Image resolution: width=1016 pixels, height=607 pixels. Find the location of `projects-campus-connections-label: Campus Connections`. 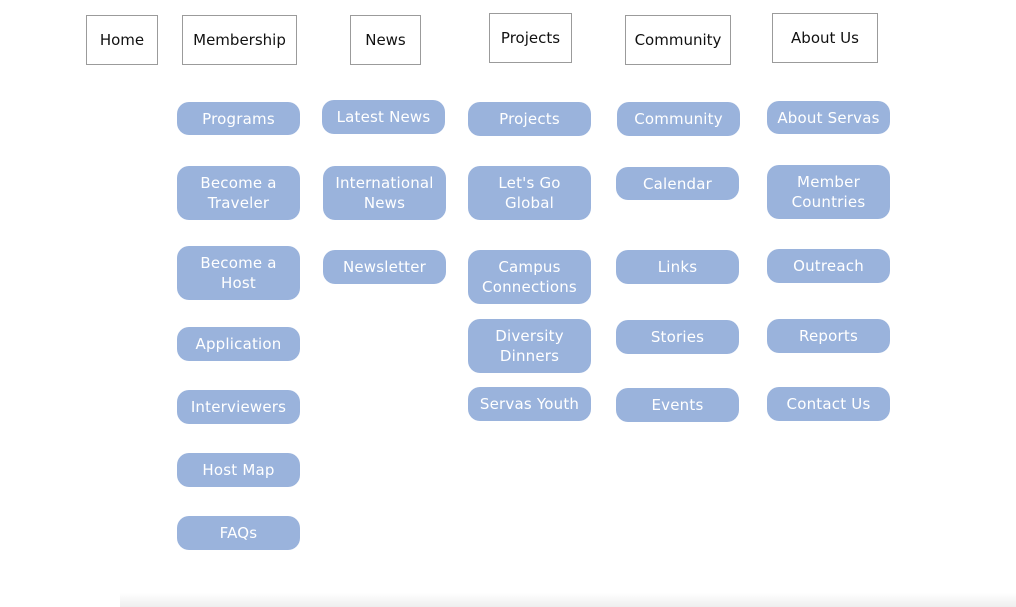

projects-campus-connections-label: Campus Connections is located at coordinates (529, 277).